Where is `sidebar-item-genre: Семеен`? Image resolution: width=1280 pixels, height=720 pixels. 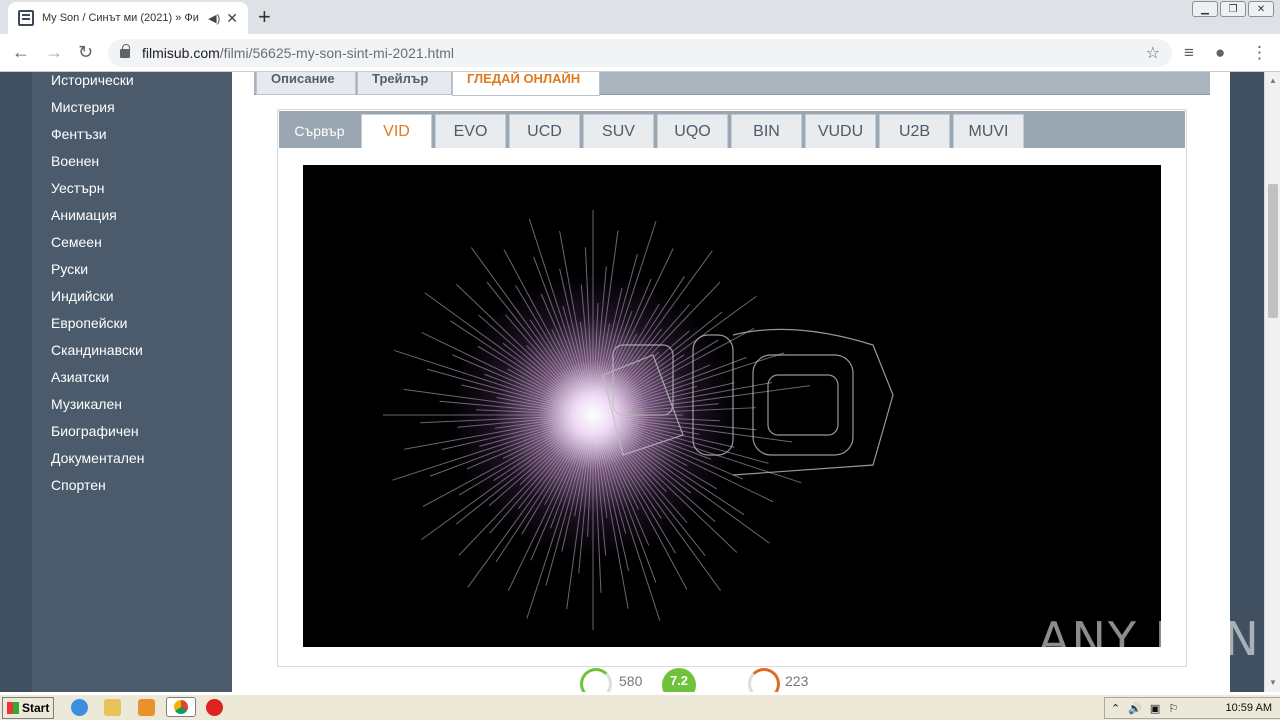 sidebar-item-genre: Семеен is located at coordinates (132, 247).